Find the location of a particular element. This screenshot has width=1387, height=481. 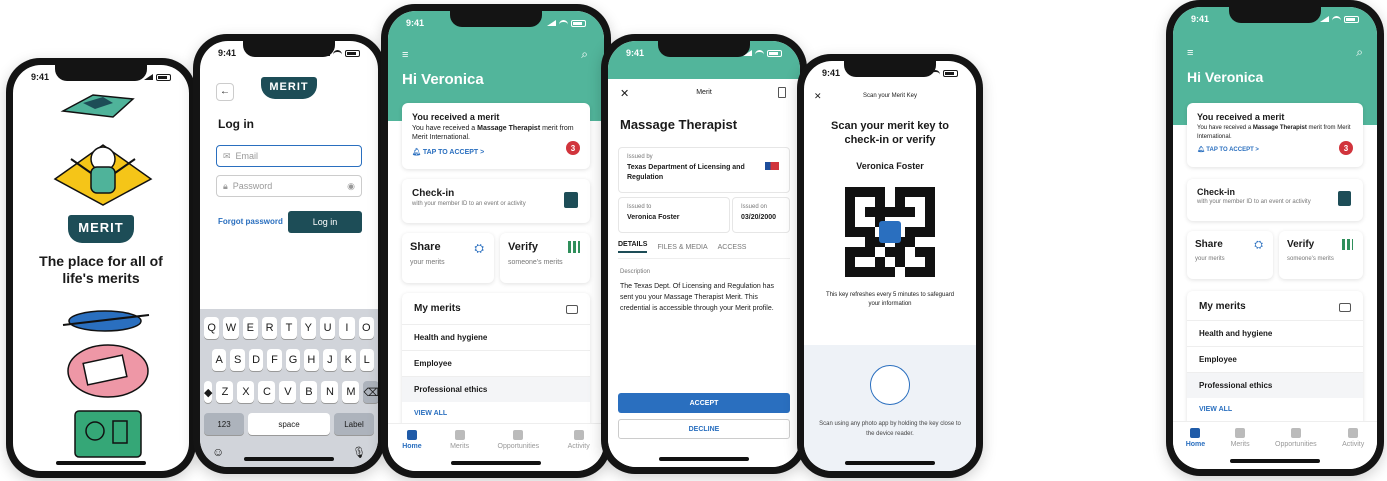

eye-icon: ◉ is located at coordinates (351, 186).